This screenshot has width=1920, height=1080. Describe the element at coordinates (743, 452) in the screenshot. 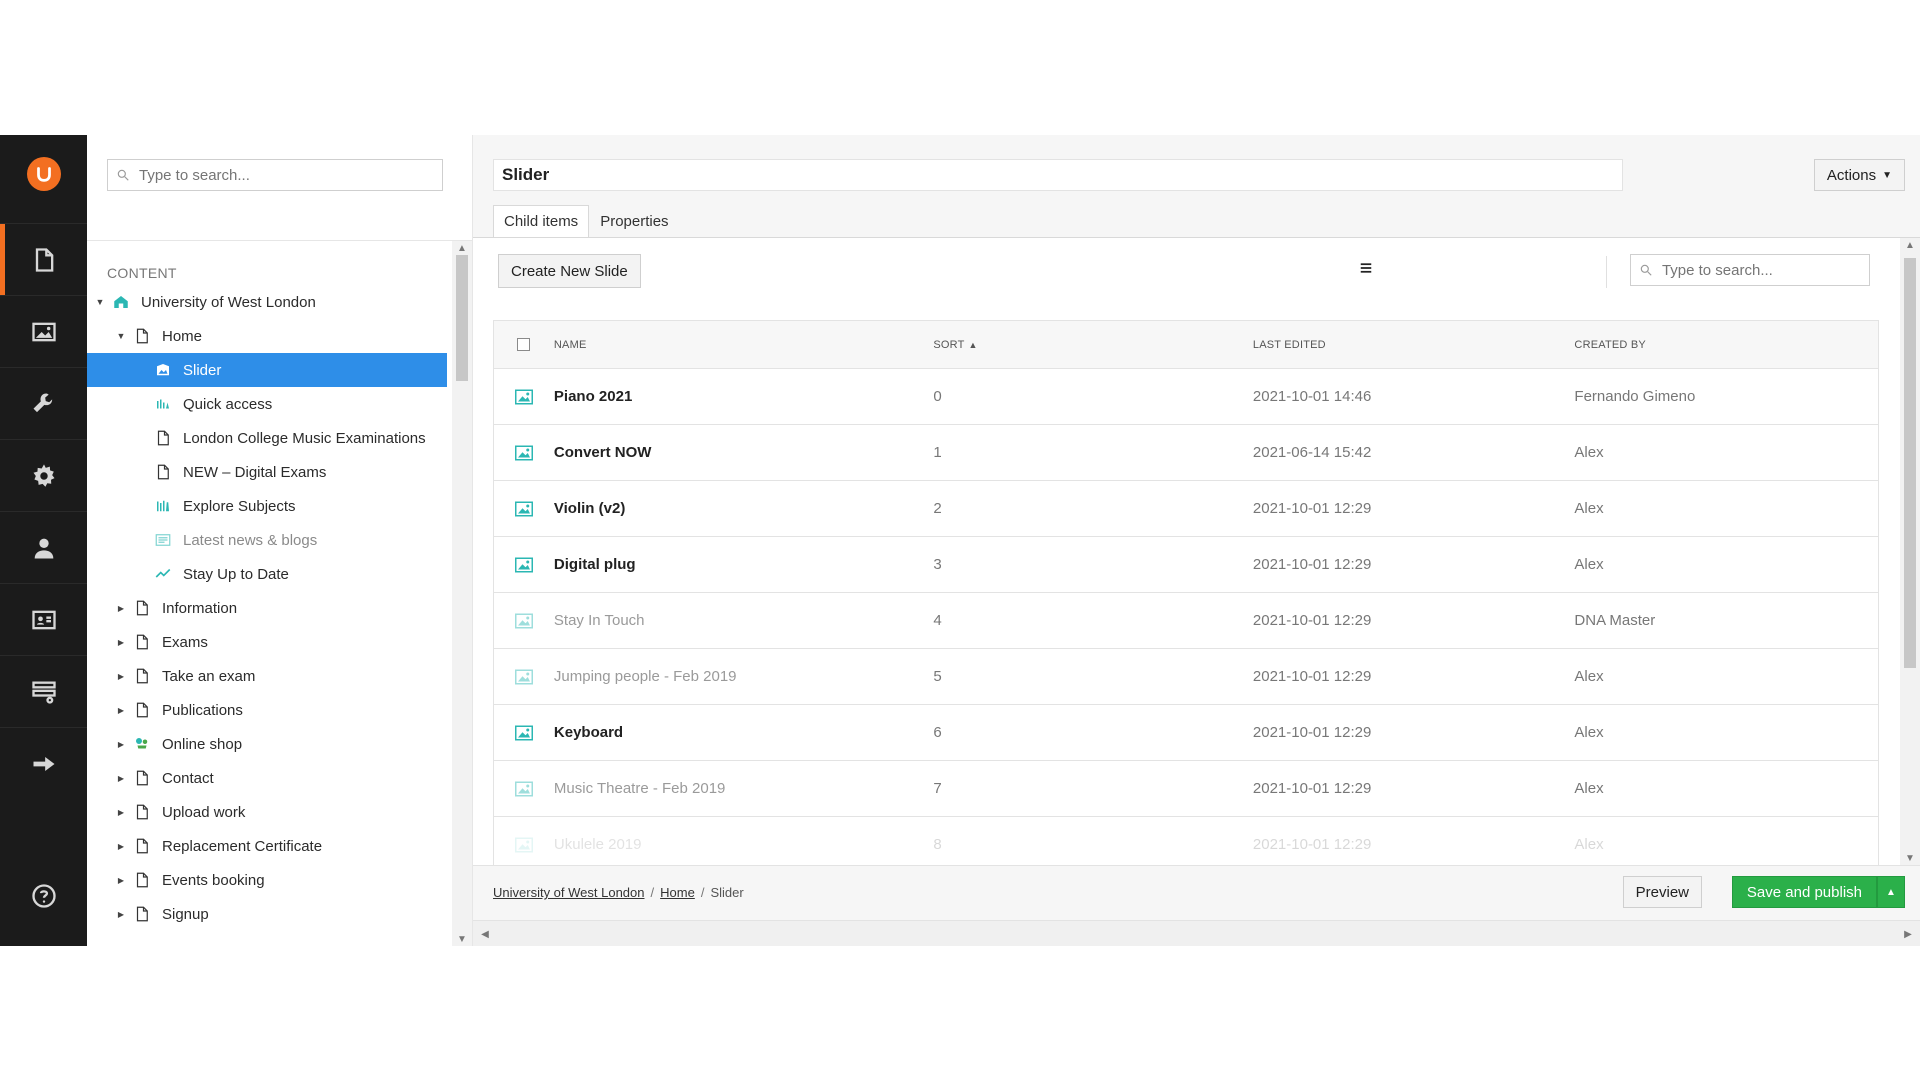

I see `row-name: Convert NOW` at that location.